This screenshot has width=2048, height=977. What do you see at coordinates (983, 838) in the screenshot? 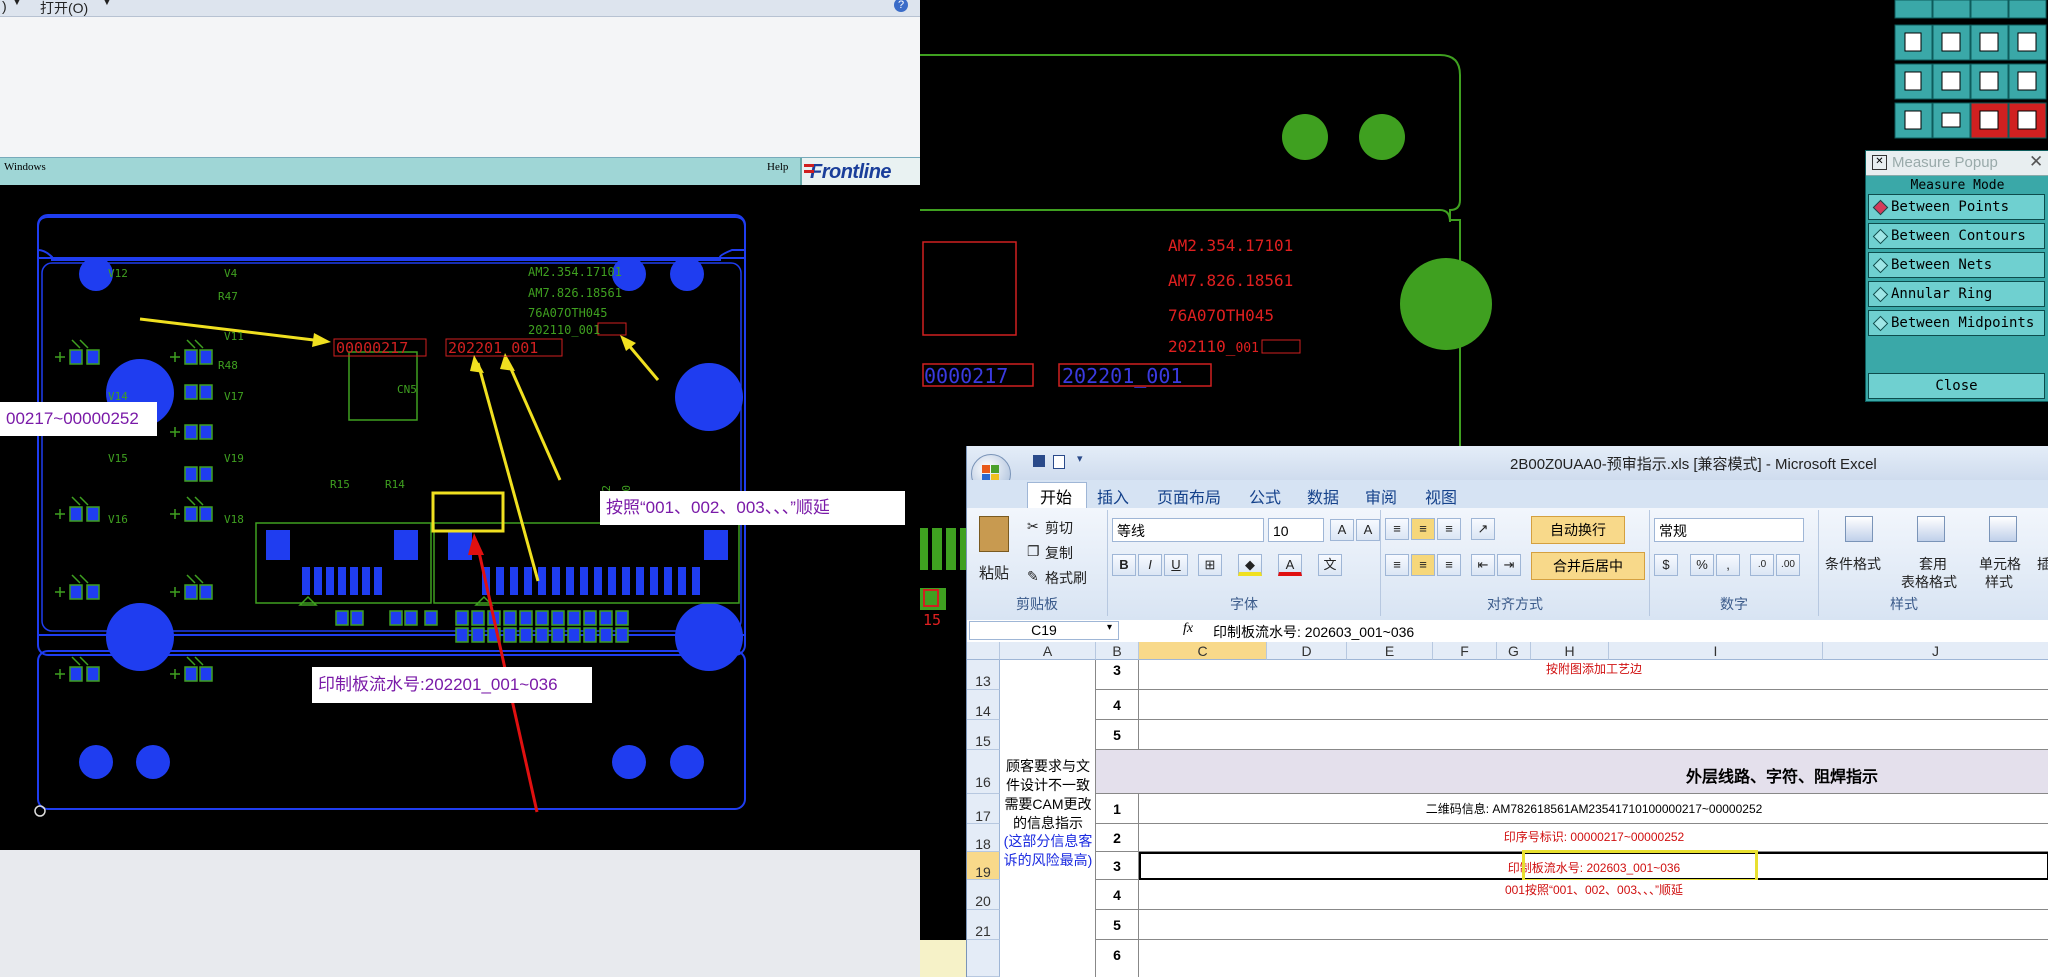
I see `row-header-18: 18` at bounding box center [983, 838].